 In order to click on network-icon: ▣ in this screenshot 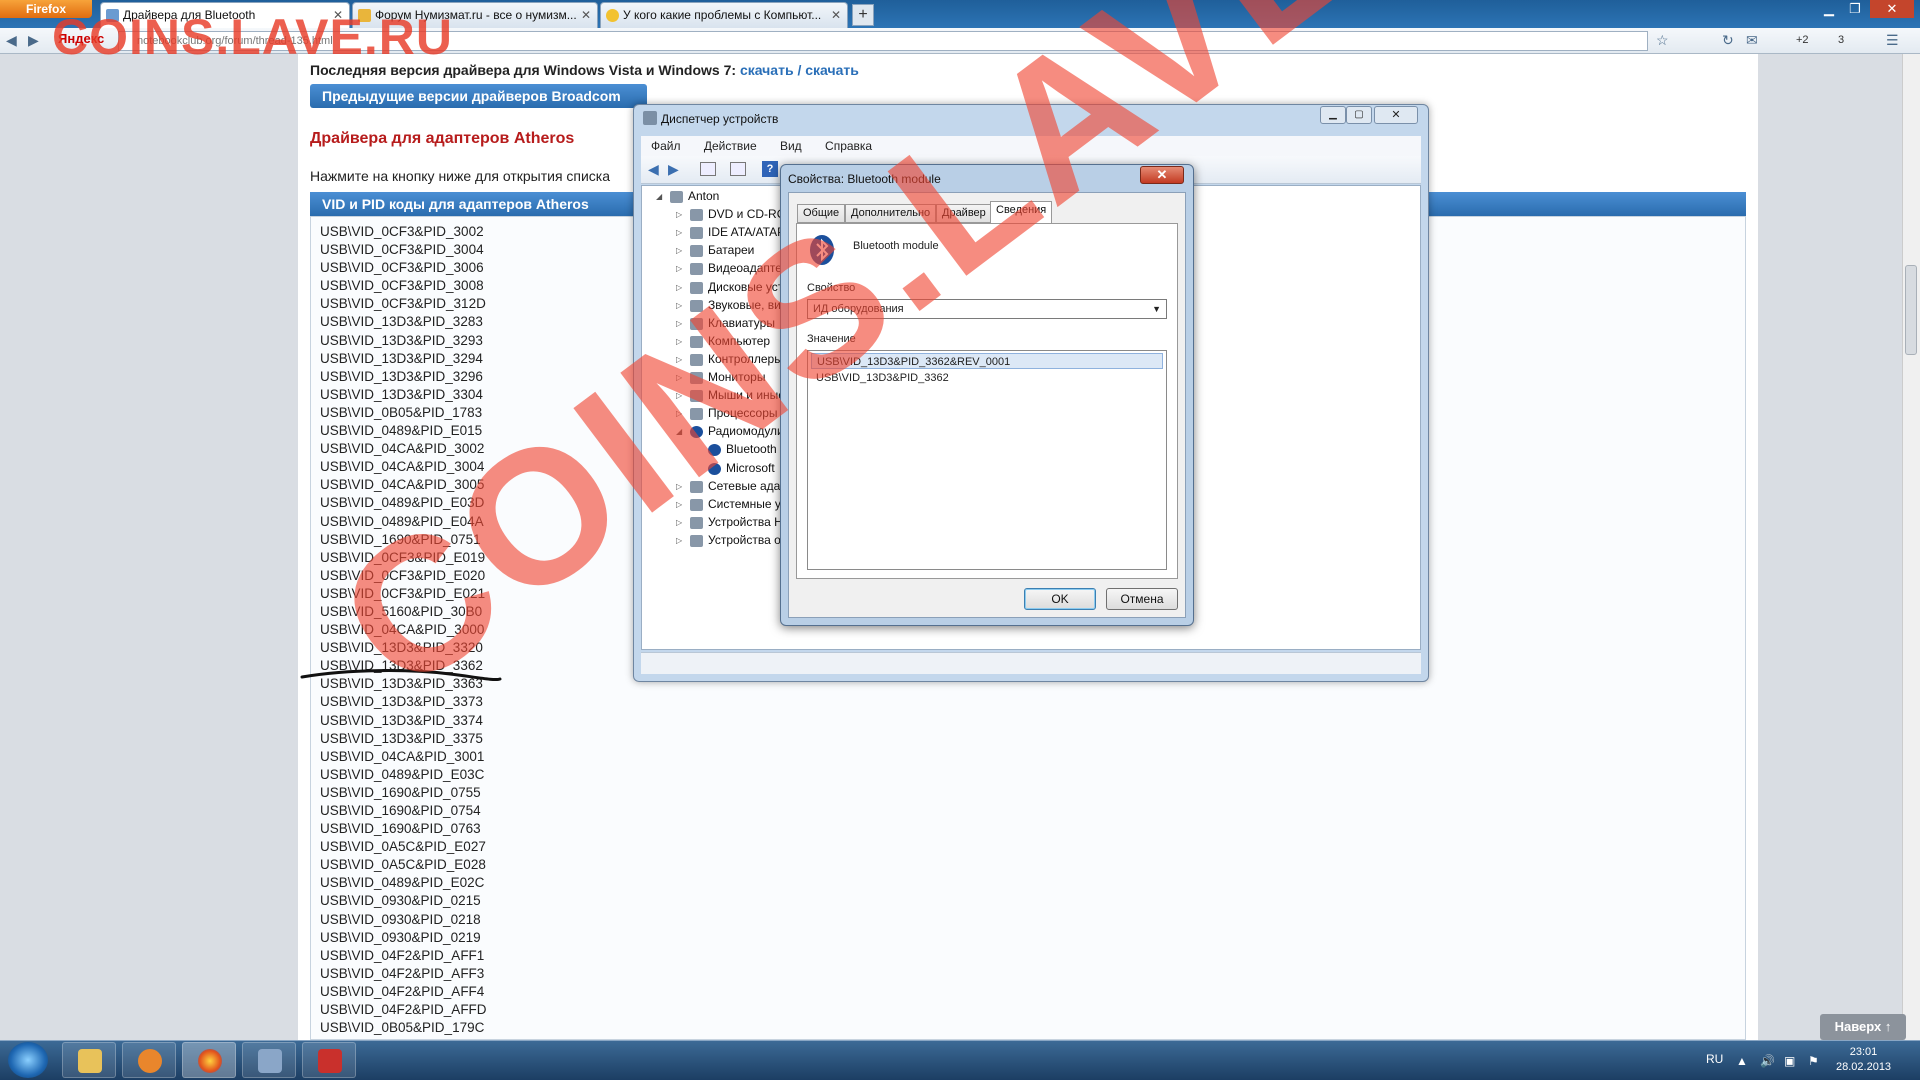, I will do `click(1789, 1061)`.